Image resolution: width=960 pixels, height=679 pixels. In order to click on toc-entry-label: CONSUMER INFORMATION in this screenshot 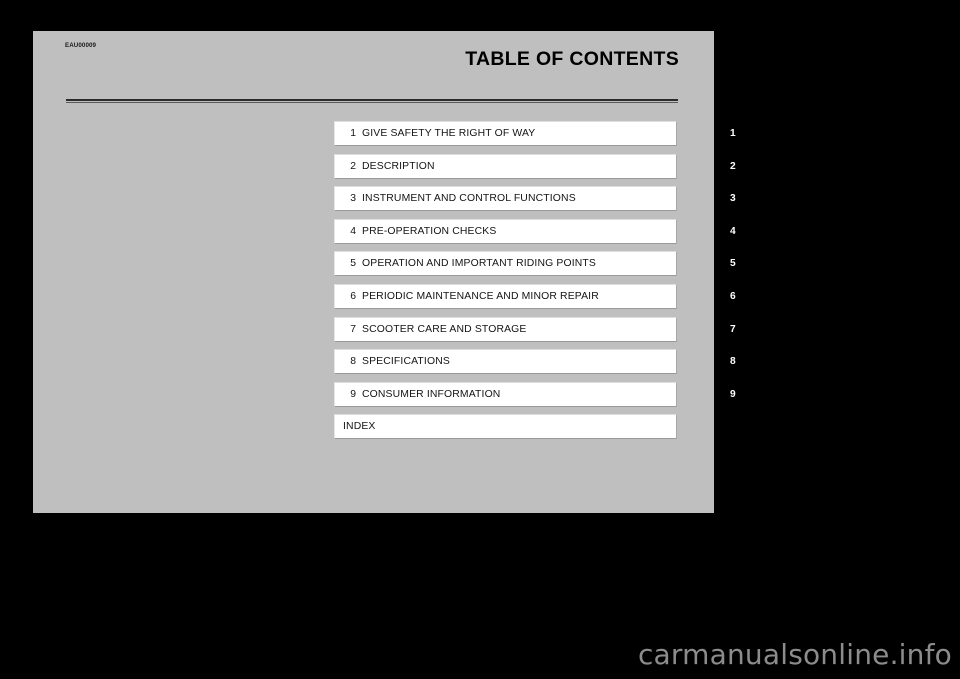, I will do `click(431, 394)`.